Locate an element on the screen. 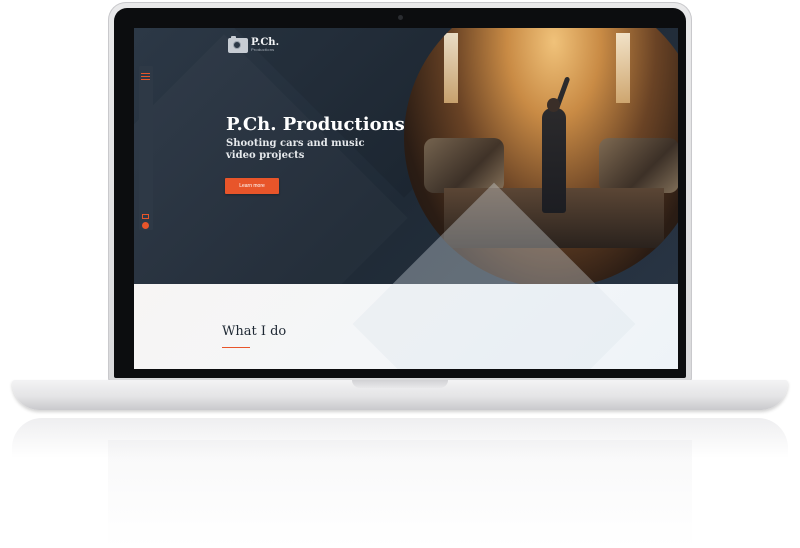 The image size is (800, 548). laptop-base-notch is located at coordinates (400, 384).